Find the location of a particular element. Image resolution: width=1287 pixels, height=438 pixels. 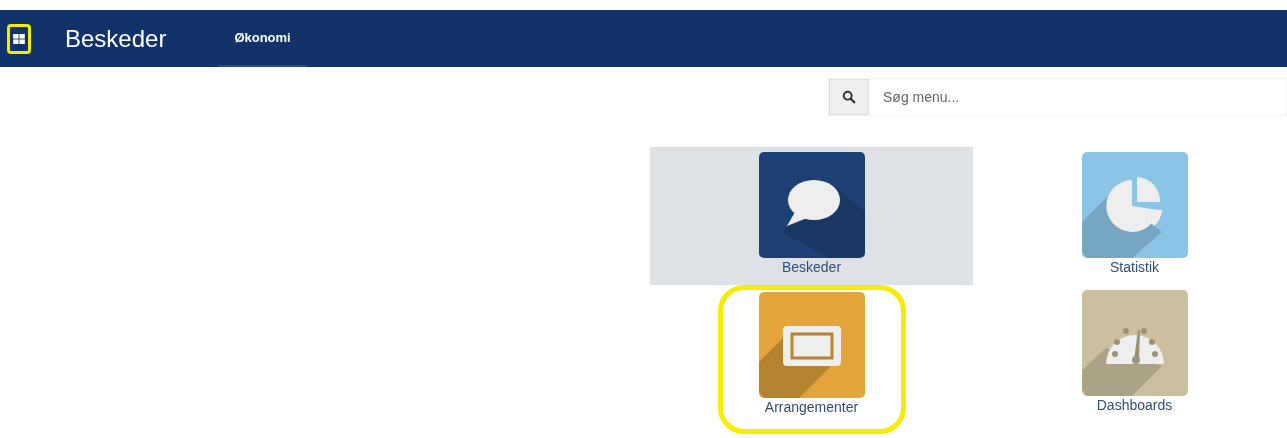

app-label: Arrangementer is located at coordinates (811, 407).